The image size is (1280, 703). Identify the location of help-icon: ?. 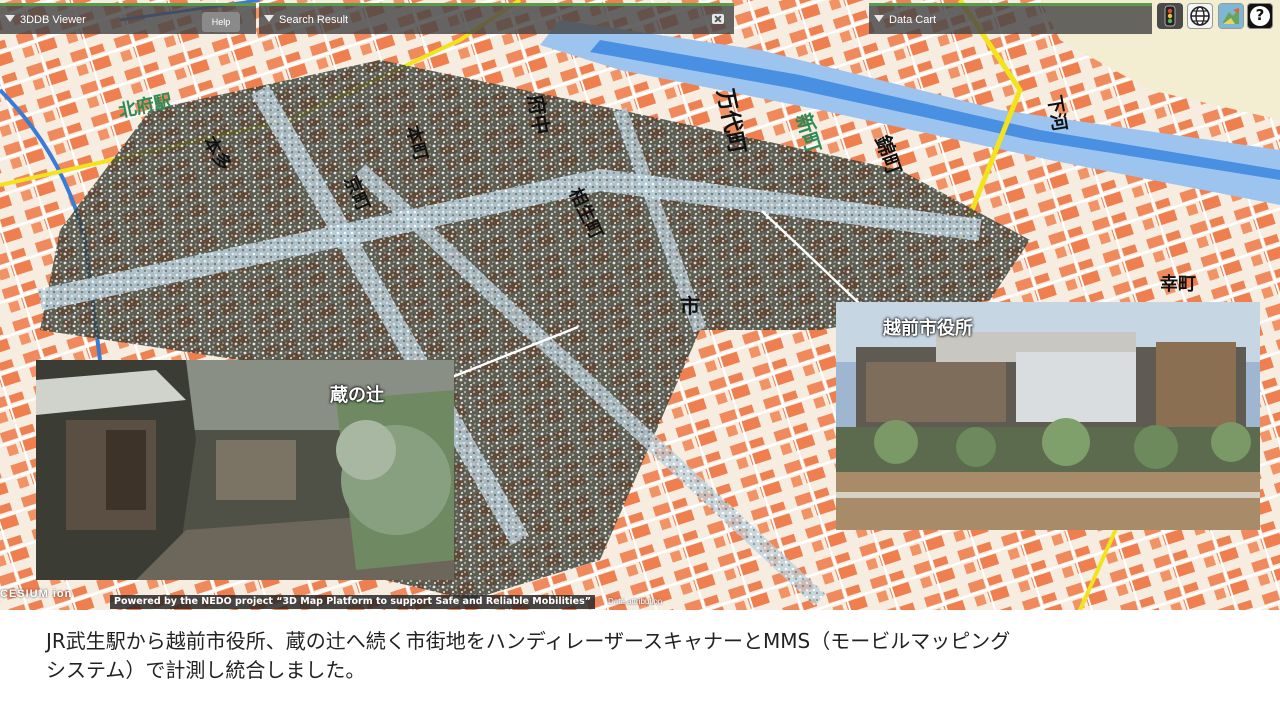
(1260, 16).